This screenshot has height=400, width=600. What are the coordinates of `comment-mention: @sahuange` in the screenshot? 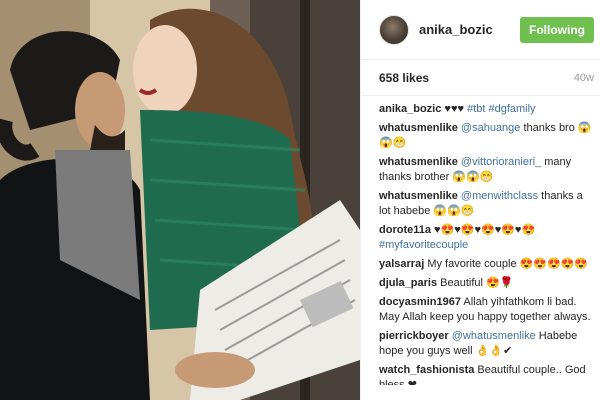 It's located at (491, 128).